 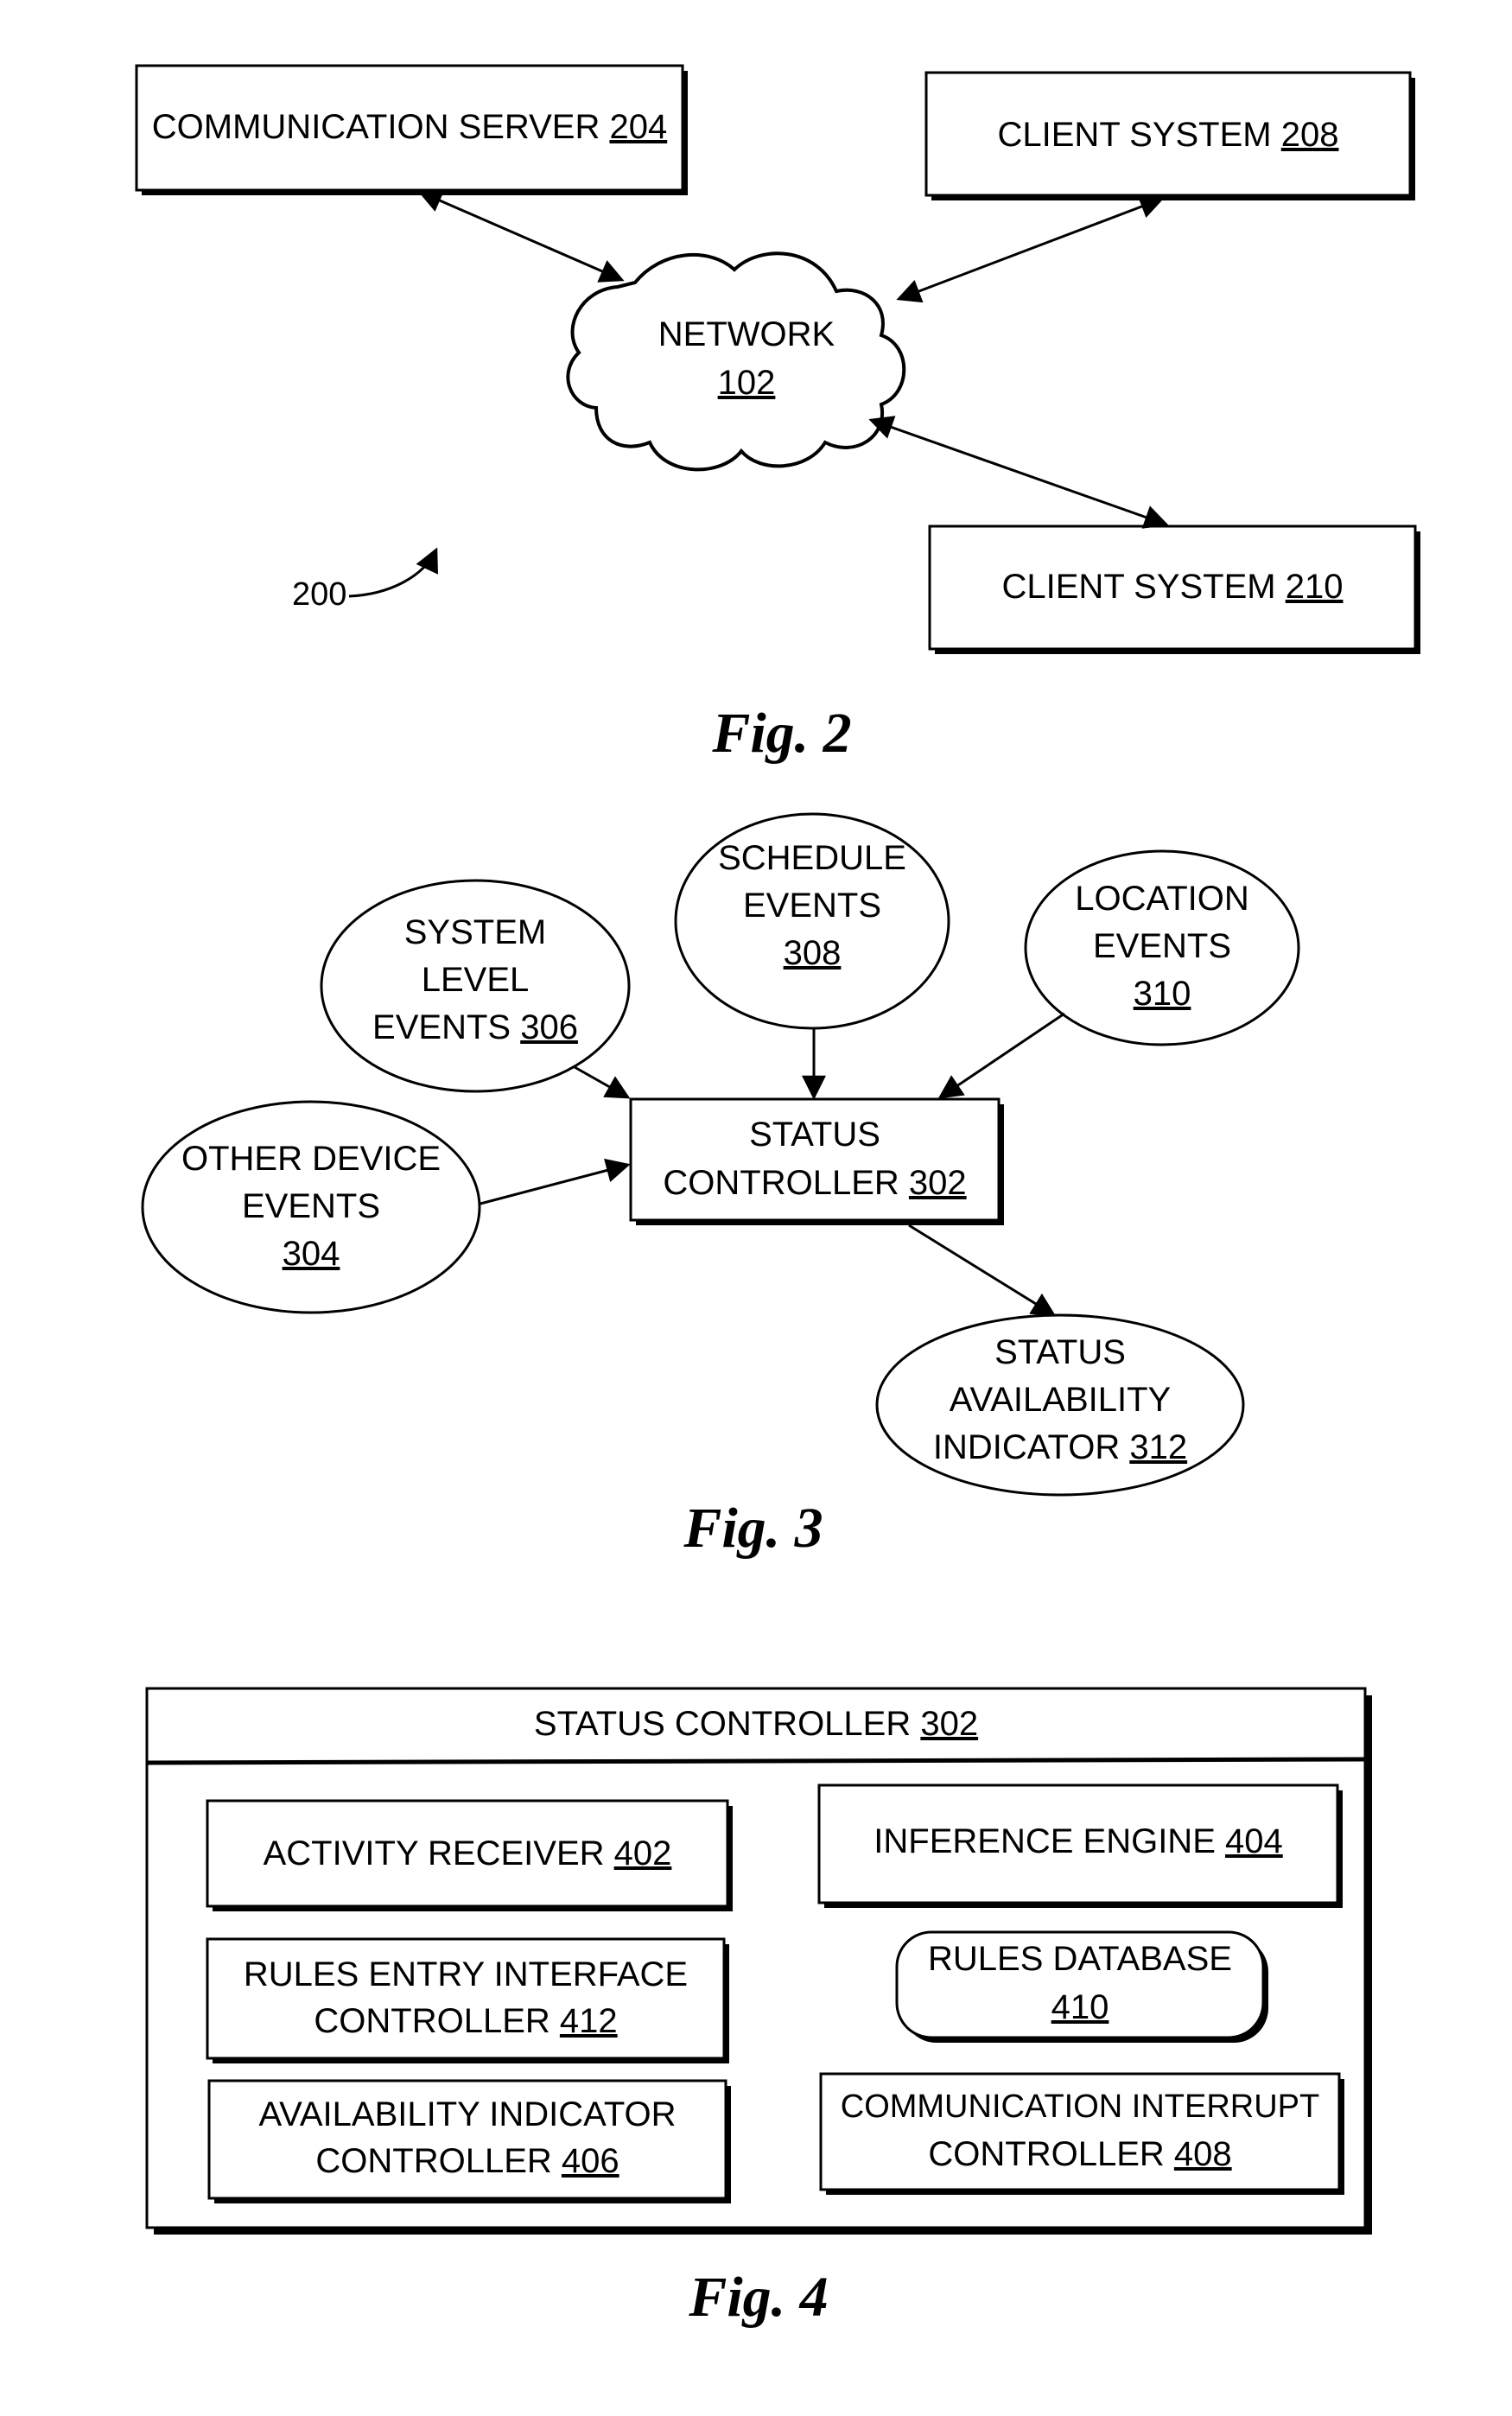 I want to click on node-other-device-events: OTHER DEVICE EVENTS 304, so click(x=311, y=1207).